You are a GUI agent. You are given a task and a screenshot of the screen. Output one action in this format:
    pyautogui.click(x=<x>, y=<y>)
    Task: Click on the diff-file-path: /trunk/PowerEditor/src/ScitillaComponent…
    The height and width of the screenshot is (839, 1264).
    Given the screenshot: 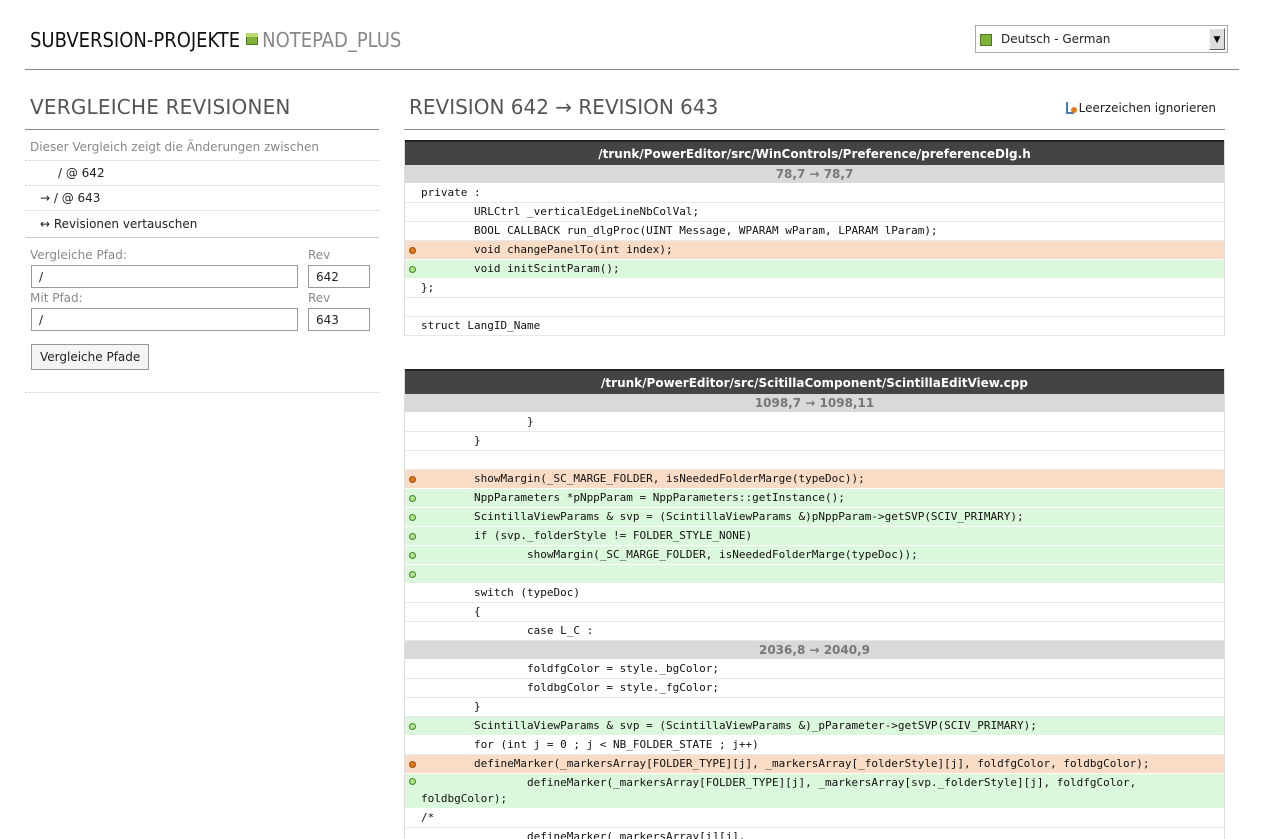 What is the action you would take?
    pyautogui.click(x=814, y=381)
    